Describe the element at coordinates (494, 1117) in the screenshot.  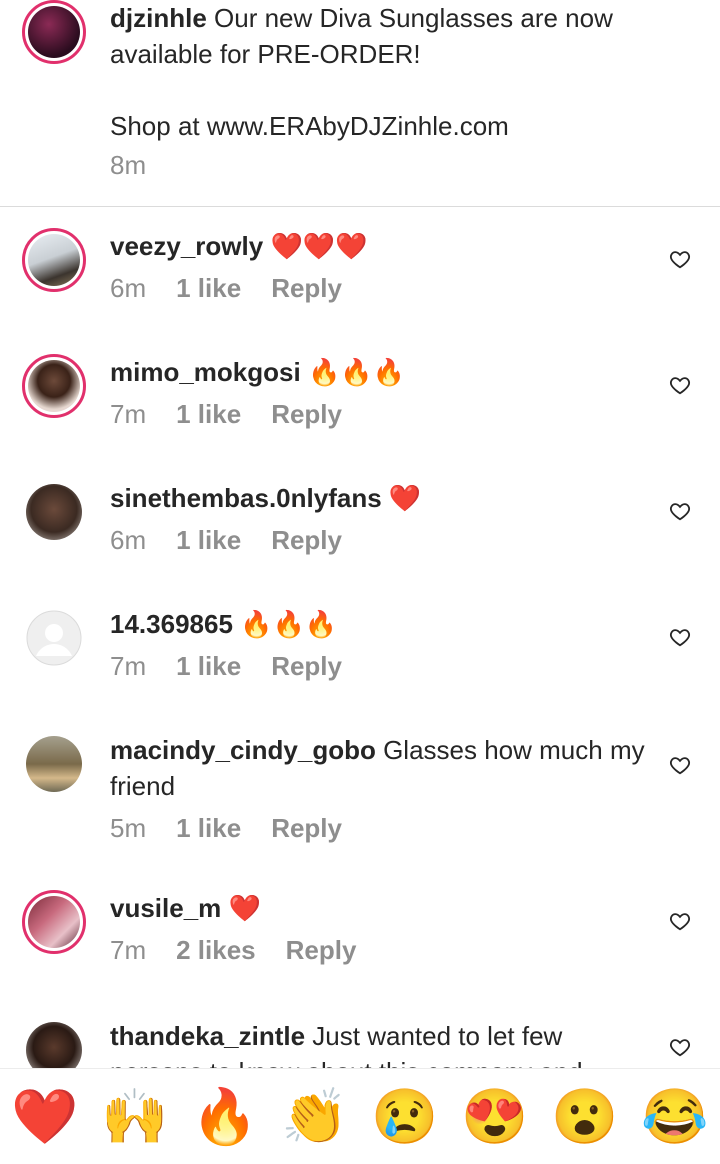
I see `heart-eyes-emoji-button: 😍` at that location.